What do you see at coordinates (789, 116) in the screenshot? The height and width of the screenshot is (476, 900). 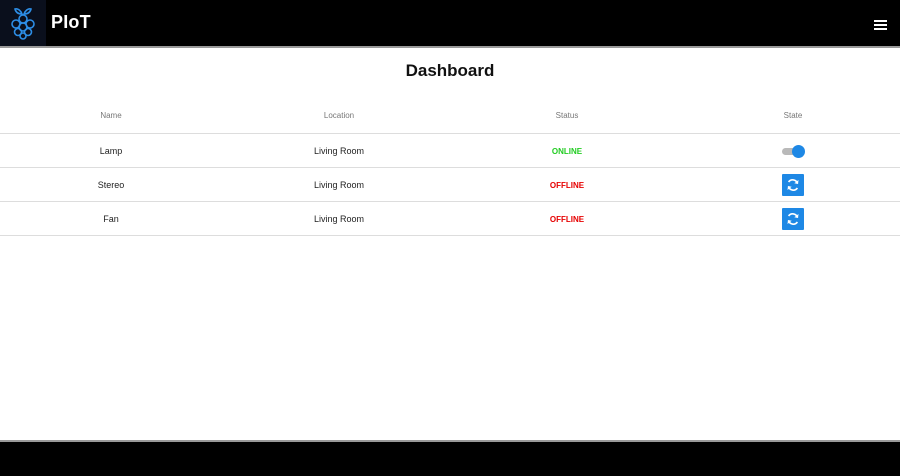 I see `column-header-state: State` at bounding box center [789, 116].